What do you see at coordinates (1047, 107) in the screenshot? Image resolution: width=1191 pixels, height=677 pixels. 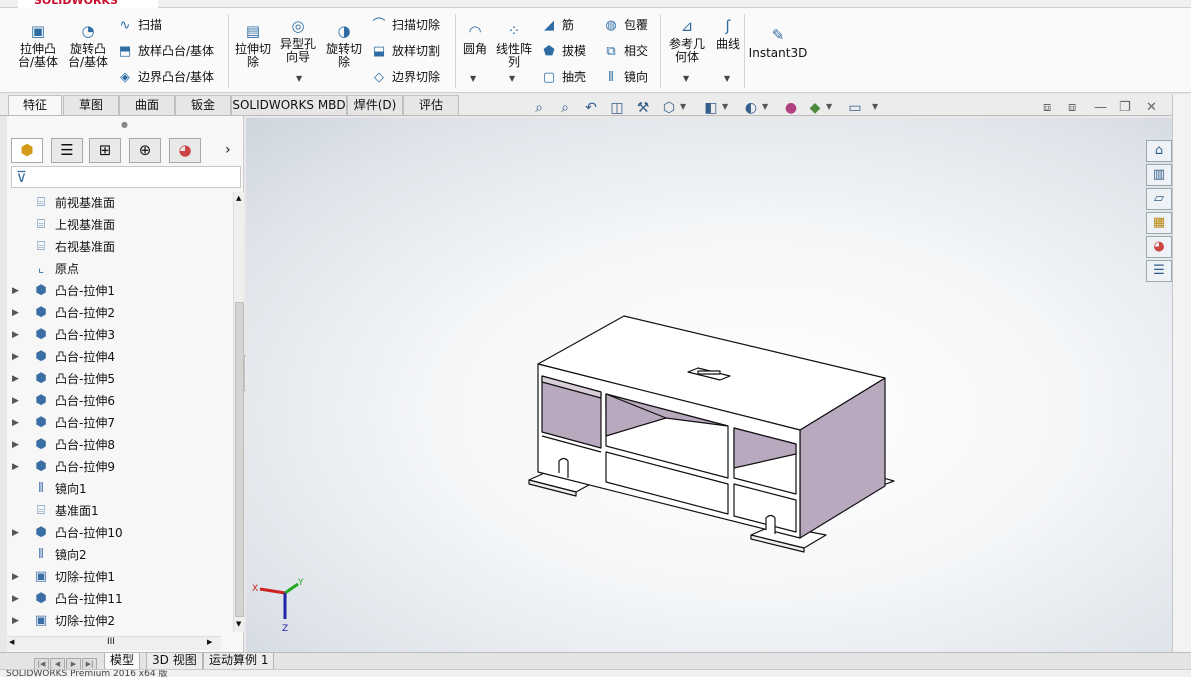 I see `tile-left-icon: ⧈` at bounding box center [1047, 107].